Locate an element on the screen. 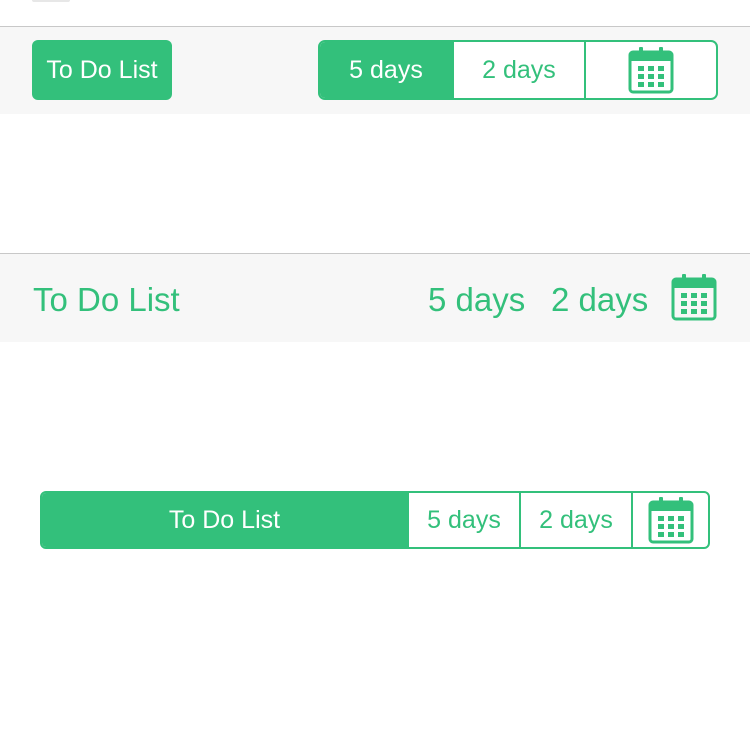 The image size is (750, 750). top-edge-stub is located at coordinates (51, 1).